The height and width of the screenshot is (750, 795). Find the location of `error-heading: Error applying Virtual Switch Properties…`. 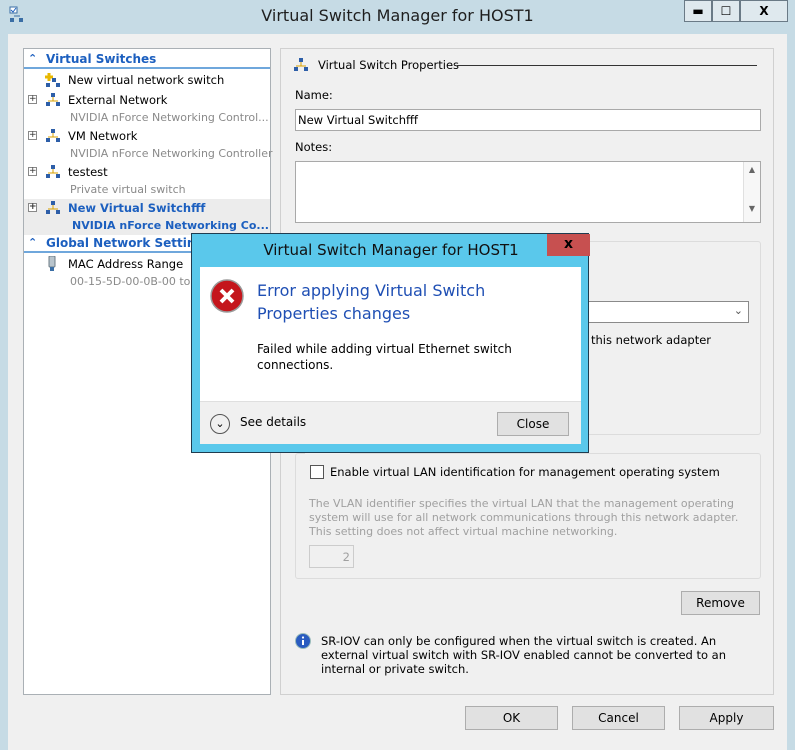

error-heading: Error applying Virtual Switch Properties… is located at coordinates (371, 302).